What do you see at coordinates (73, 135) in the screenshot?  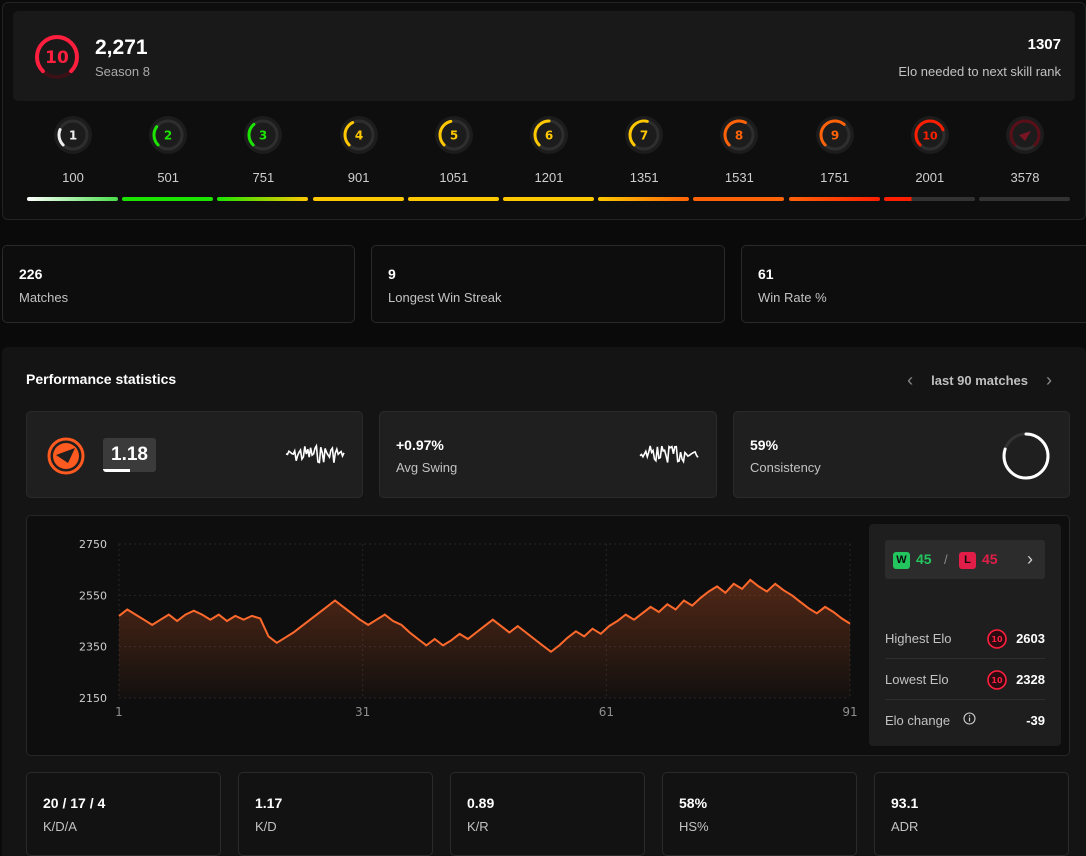 I see `skill-level-1-icon: 1` at bounding box center [73, 135].